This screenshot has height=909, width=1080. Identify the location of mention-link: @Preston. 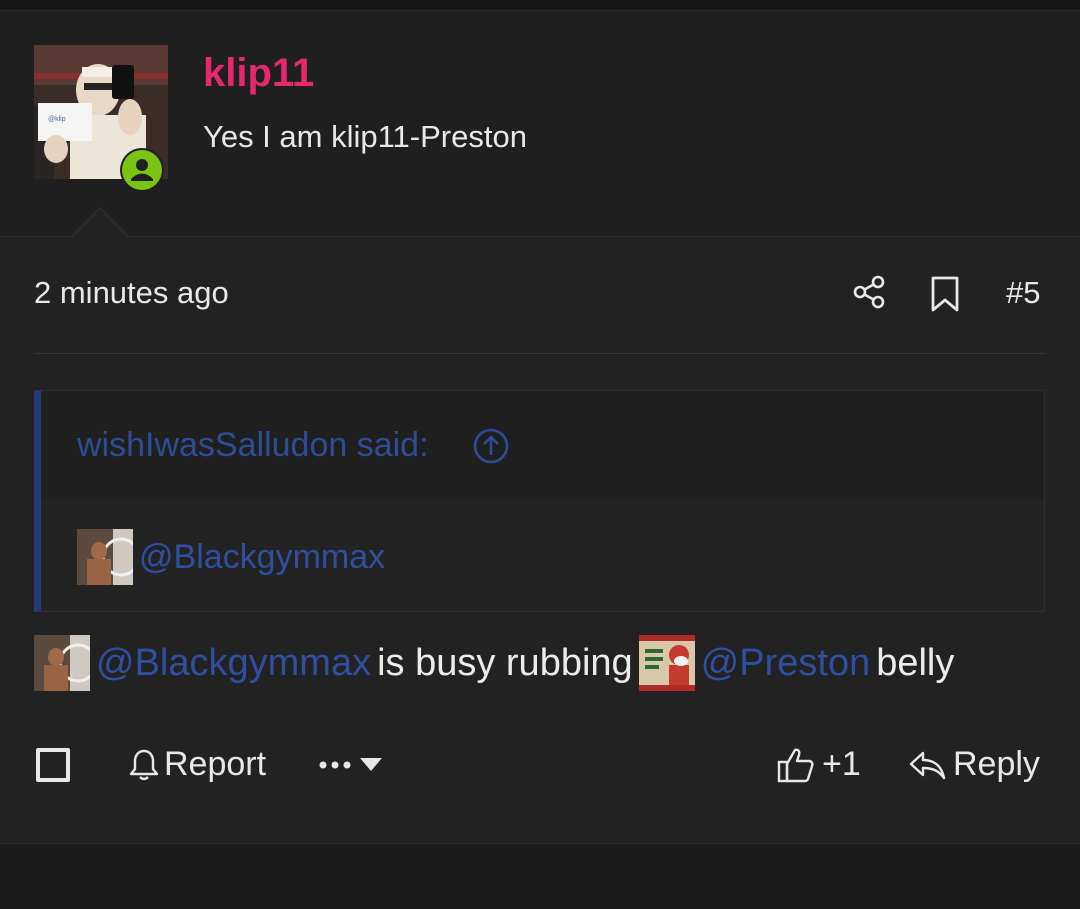
(786, 663).